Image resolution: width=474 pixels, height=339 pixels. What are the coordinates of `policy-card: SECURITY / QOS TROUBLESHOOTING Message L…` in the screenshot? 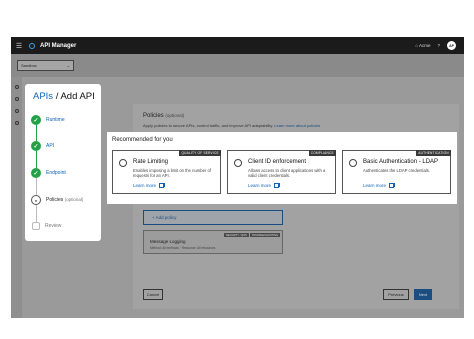 It's located at (213, 242).